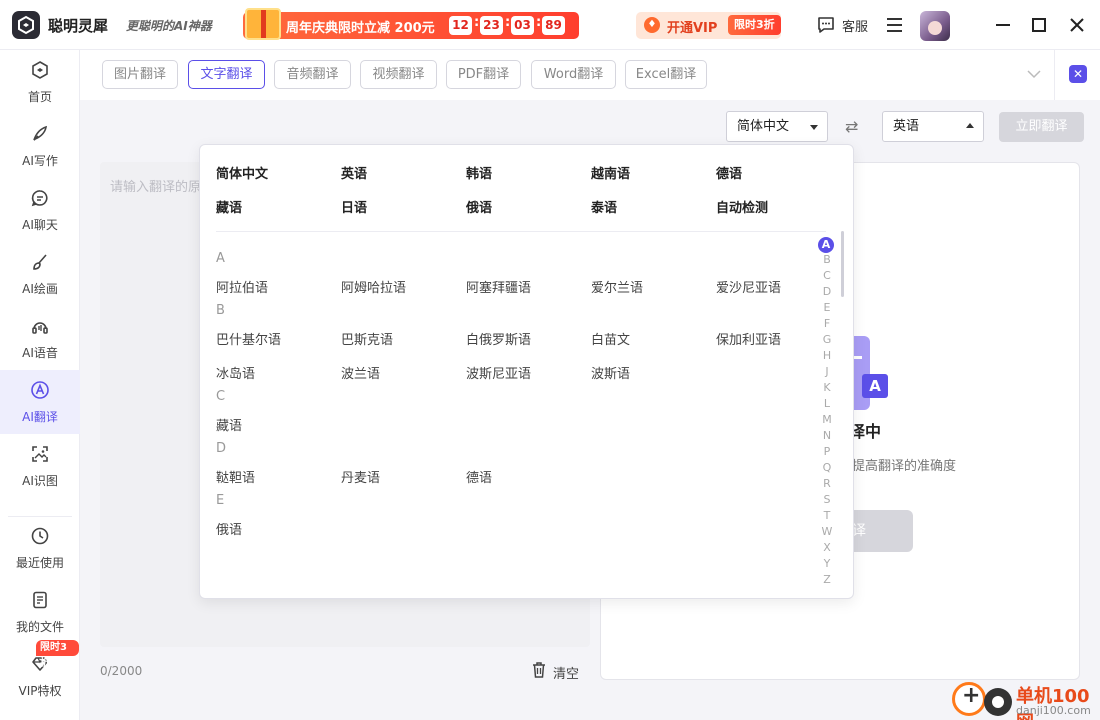  I want to click on tab-video-translate: 视频翻译, so click(398, 74).